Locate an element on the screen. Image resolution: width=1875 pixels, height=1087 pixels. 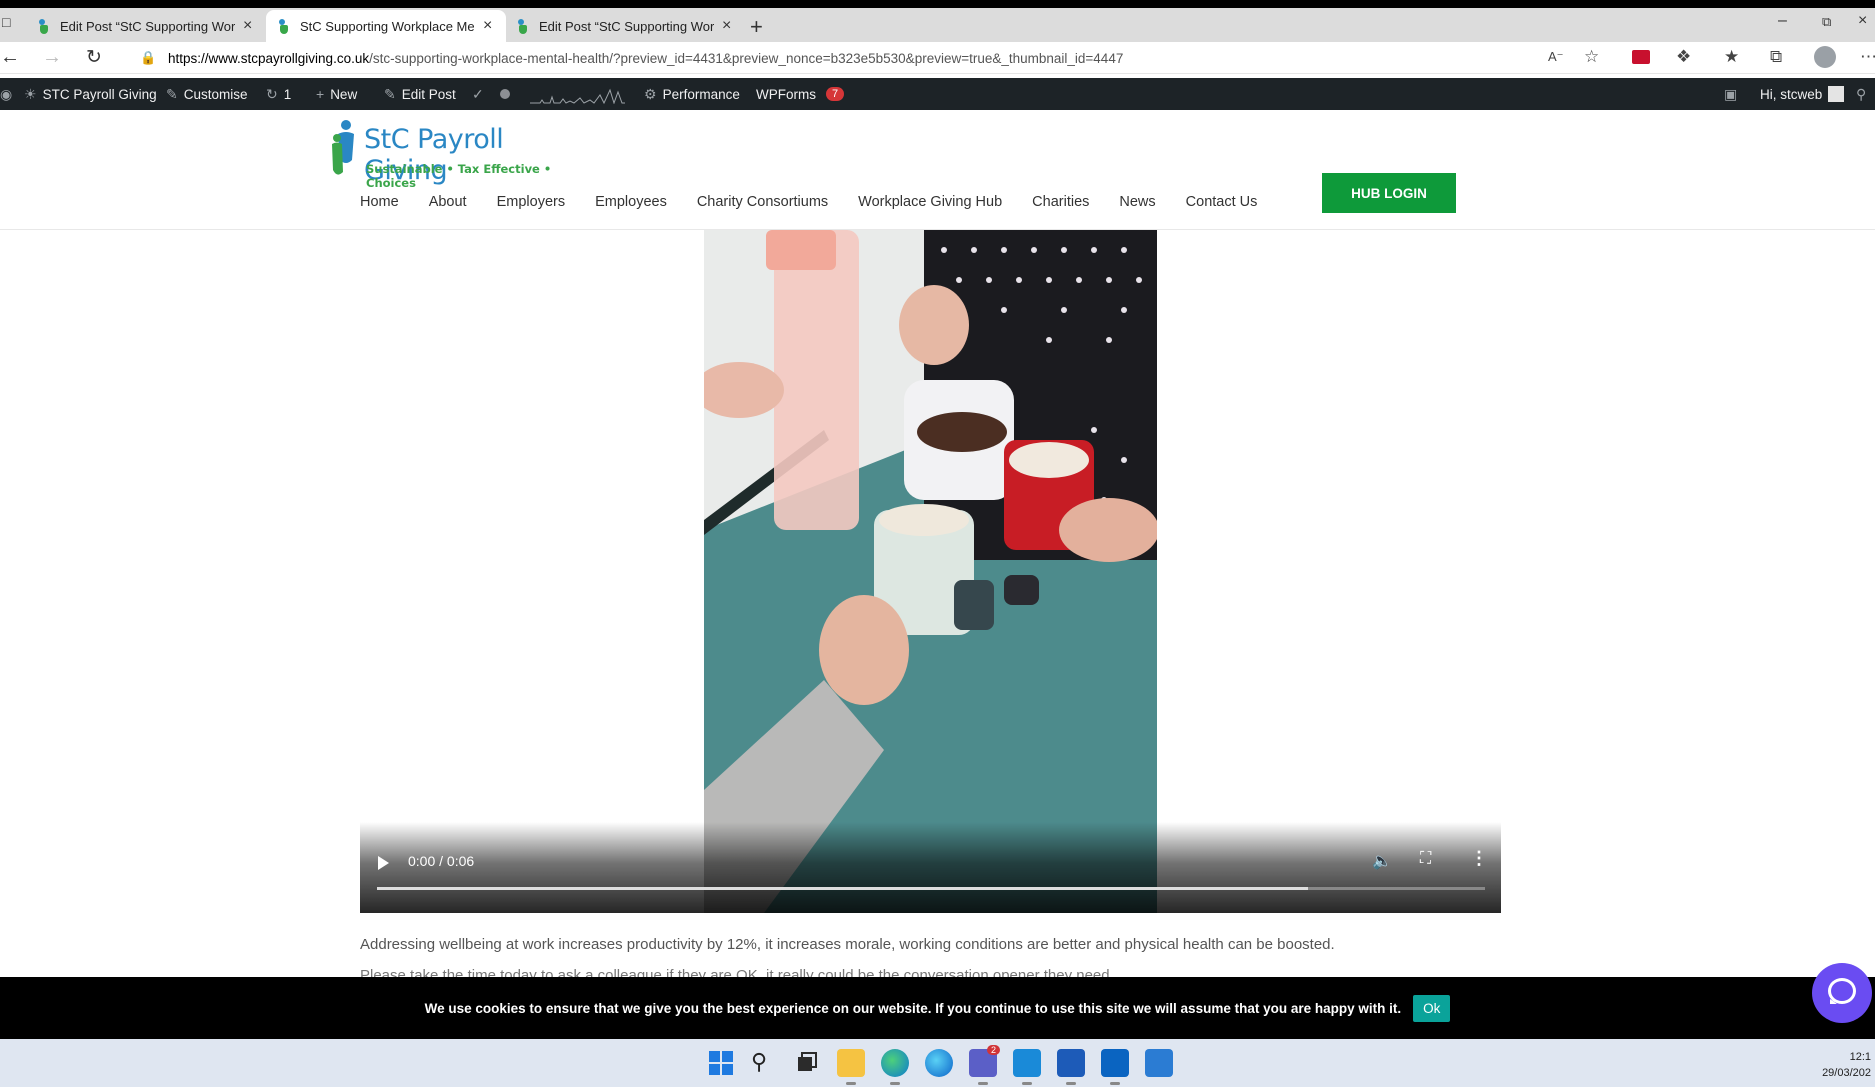
tab-edit-post-1: Edit Post “StC Supporting Workp × is located at coordinates (146, 26).